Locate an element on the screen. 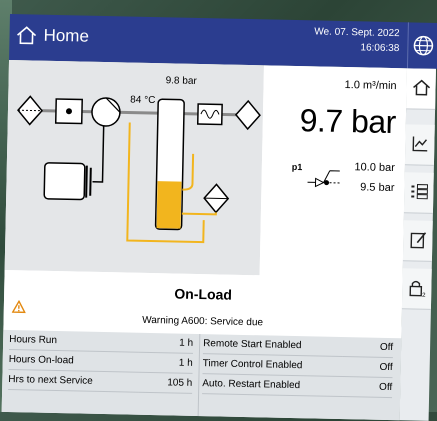  sidebar-item-access: 2 is located at coordinates (417, 289).